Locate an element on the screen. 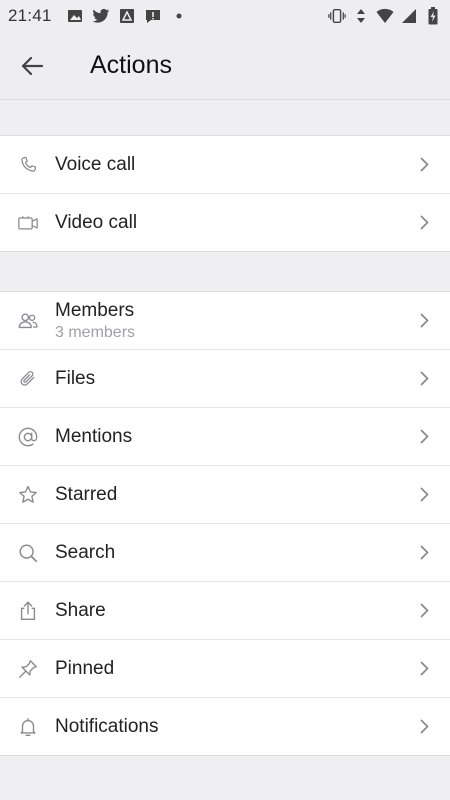 This screenshot has width=450, height=800. arrow-left-icon is located at coordinates (32, 66).